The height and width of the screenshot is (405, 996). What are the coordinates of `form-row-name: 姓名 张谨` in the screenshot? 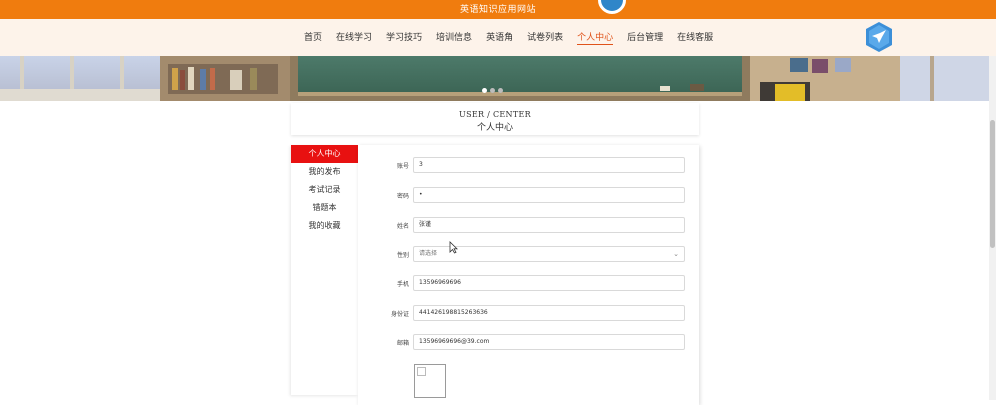 It's located at (528, 225).